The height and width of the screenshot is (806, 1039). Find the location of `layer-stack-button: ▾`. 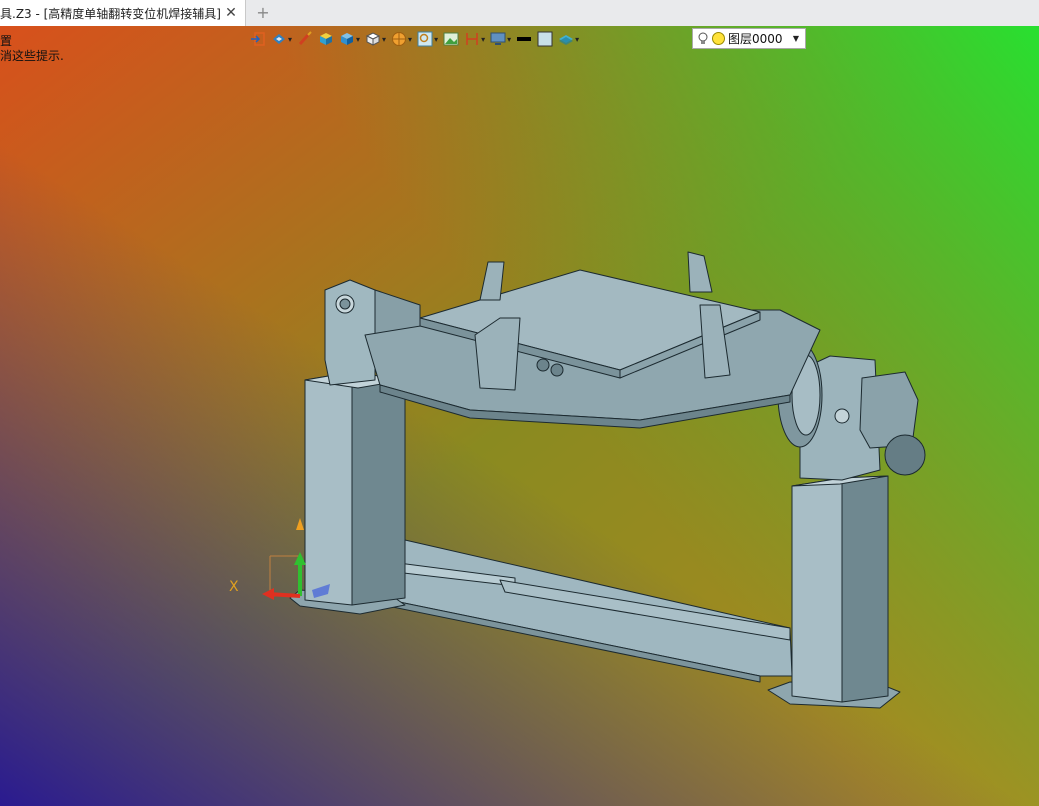

layer-stack-button: ▾ is located at coordinates (568, 39).